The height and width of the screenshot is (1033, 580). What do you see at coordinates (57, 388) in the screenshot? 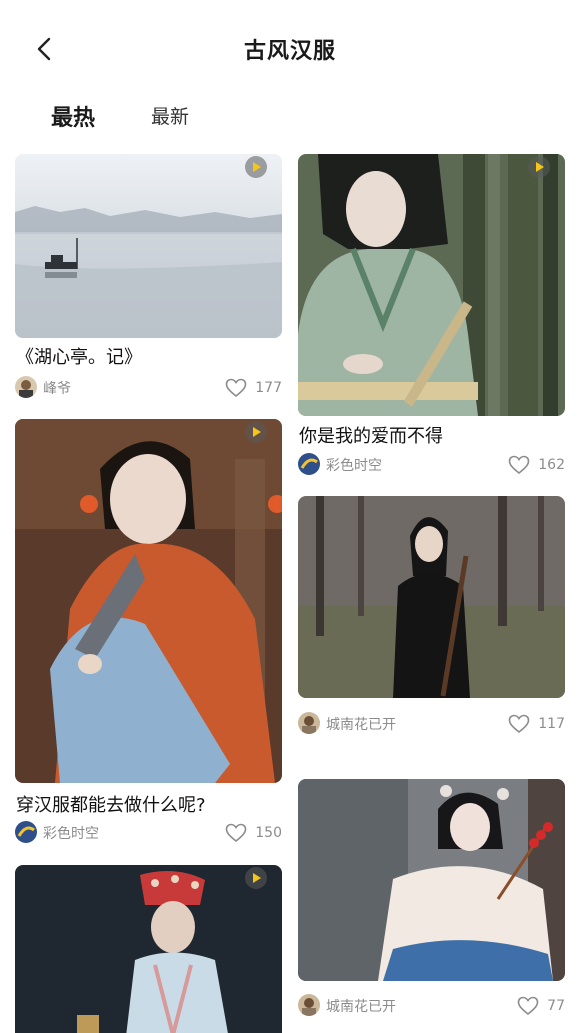
I see `author-name: 峰爷` at bounding box center [57, 388].